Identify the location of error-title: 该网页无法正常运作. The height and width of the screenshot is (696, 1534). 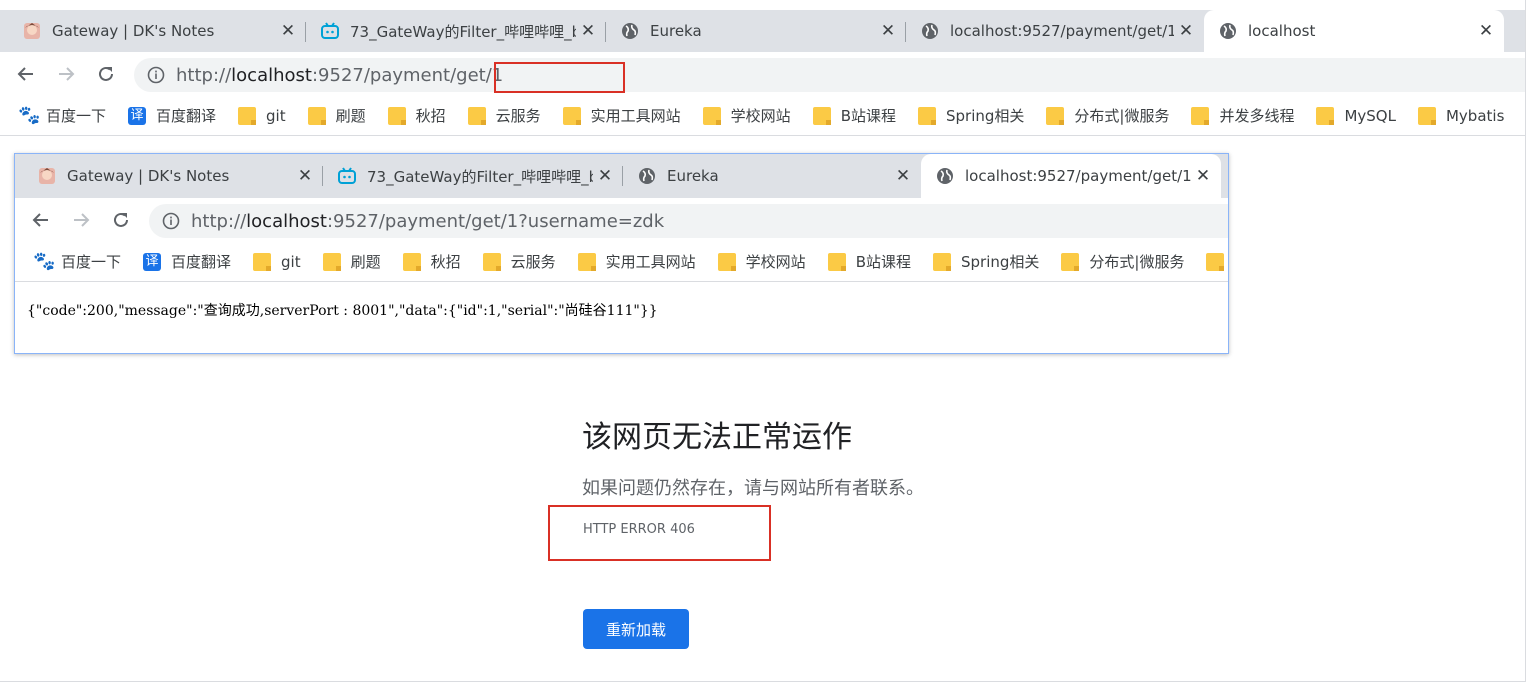
(717, 437).